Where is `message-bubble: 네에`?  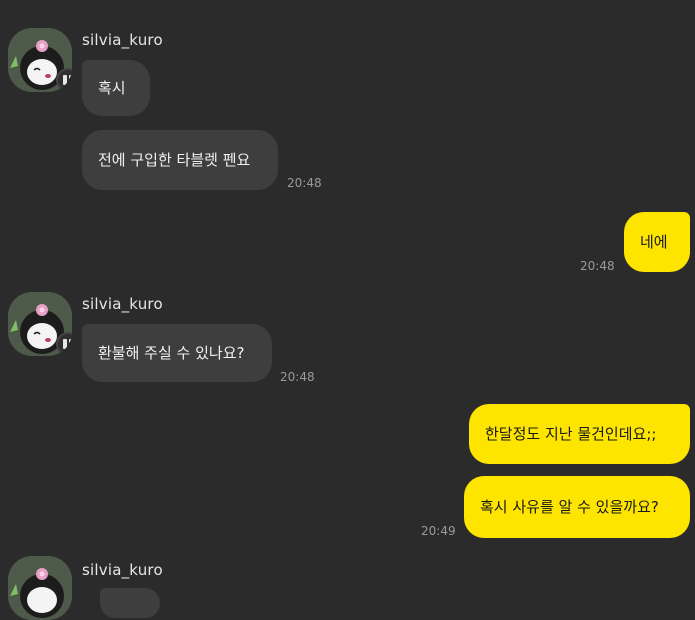 message-bubble: 네에 is located at coordinates (657, 242).